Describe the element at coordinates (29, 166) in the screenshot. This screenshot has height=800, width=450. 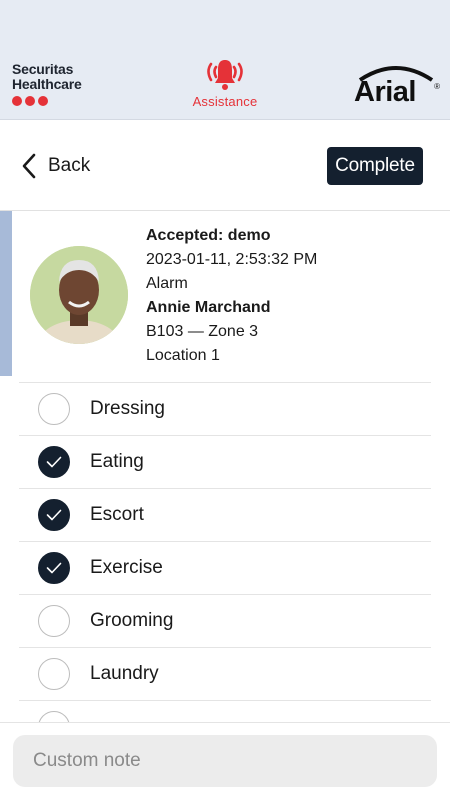
I see `chevron-left-icon` at that location.